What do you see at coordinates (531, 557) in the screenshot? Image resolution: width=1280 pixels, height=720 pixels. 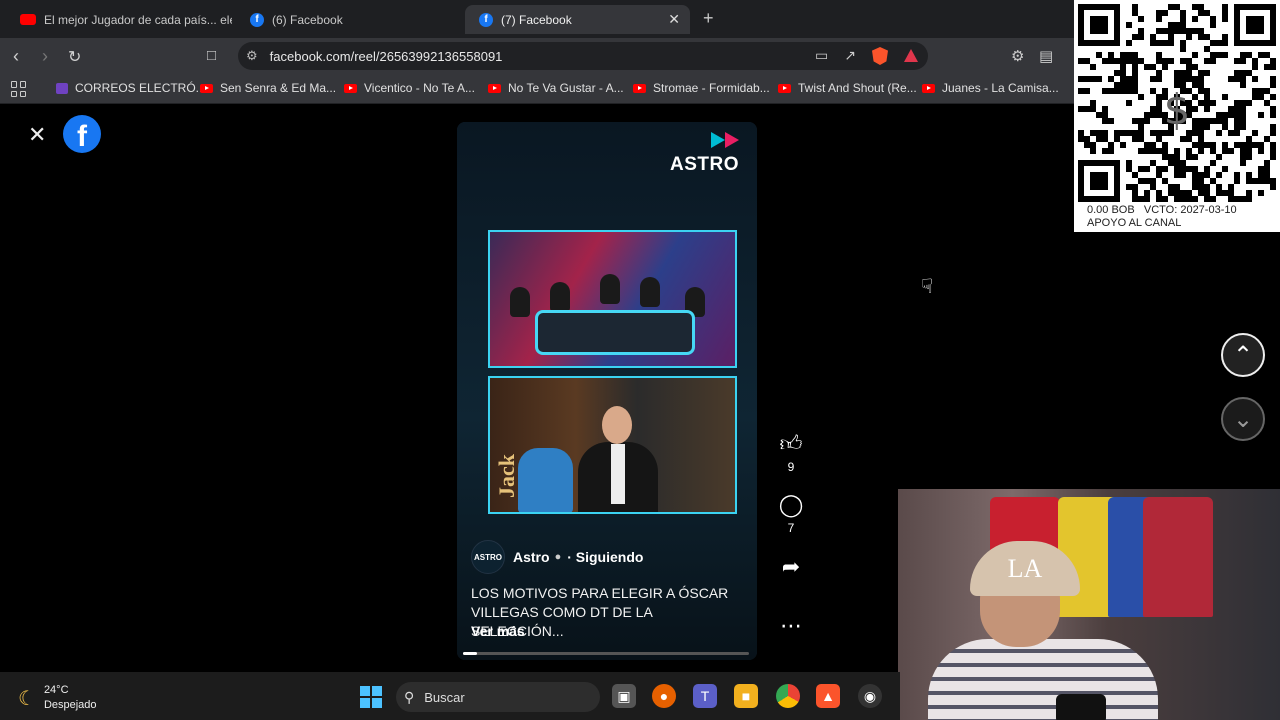 I see `account-name: Astro` at bounding box center [531, 557].